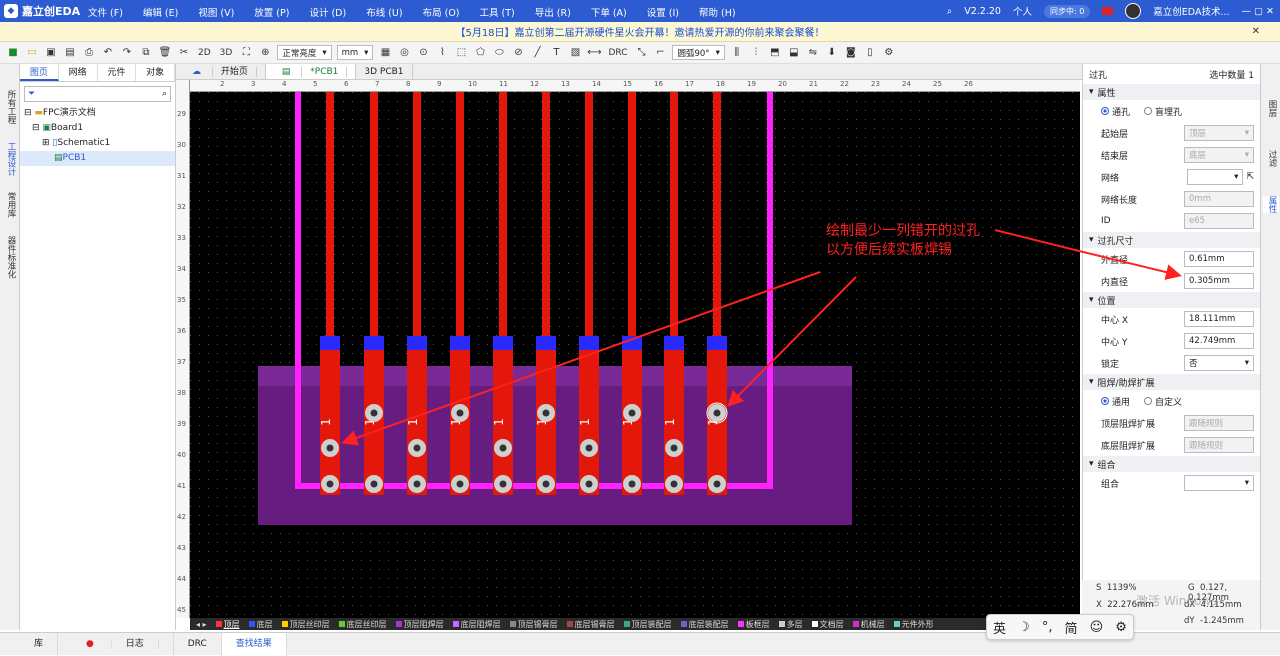 The height and width of the screenshot is (656, 1280). What do you see at coordinates (1271, 204) in the screenshot?
I see `tab-properties: 属性` at bounding box center [1271, 204].